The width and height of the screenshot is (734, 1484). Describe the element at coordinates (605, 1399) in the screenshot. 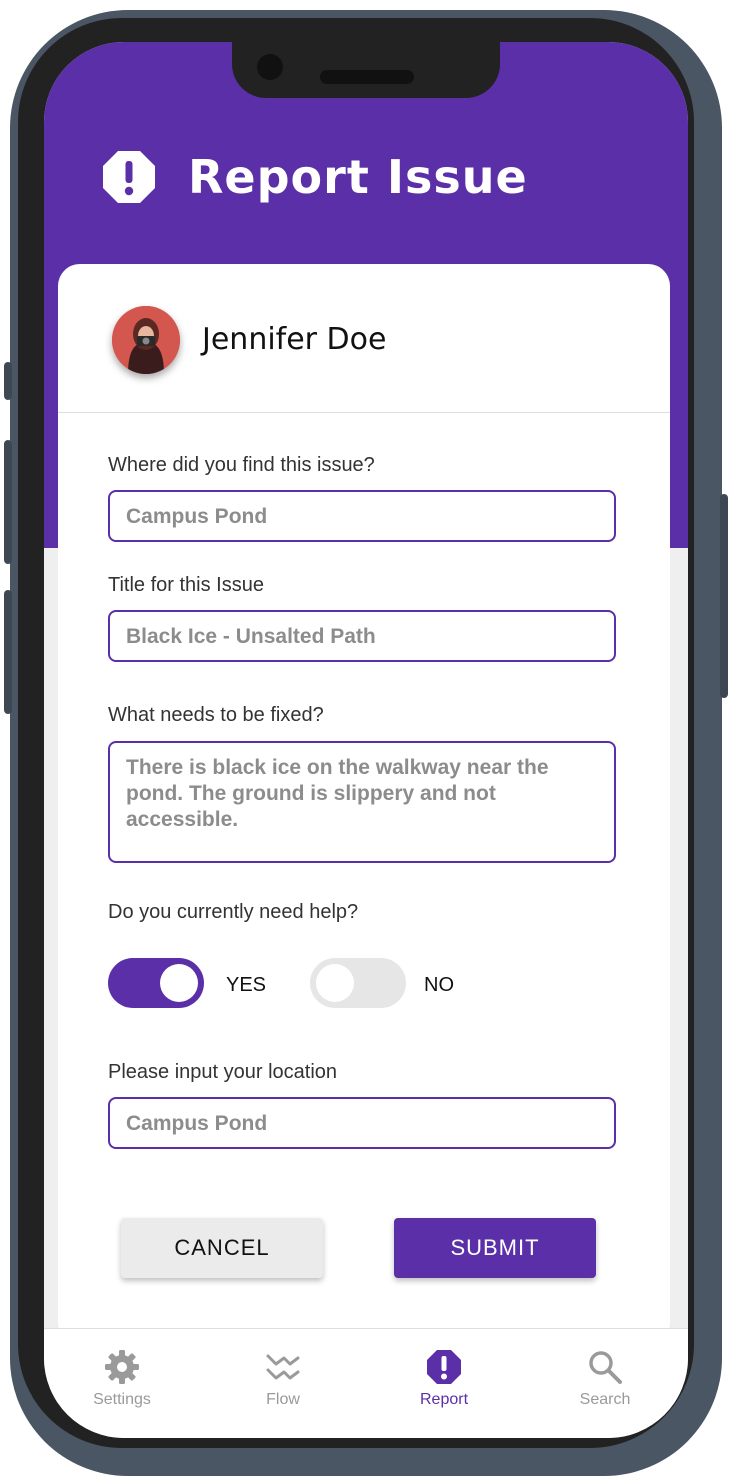

I see `nav-label-search: Search` at that location.